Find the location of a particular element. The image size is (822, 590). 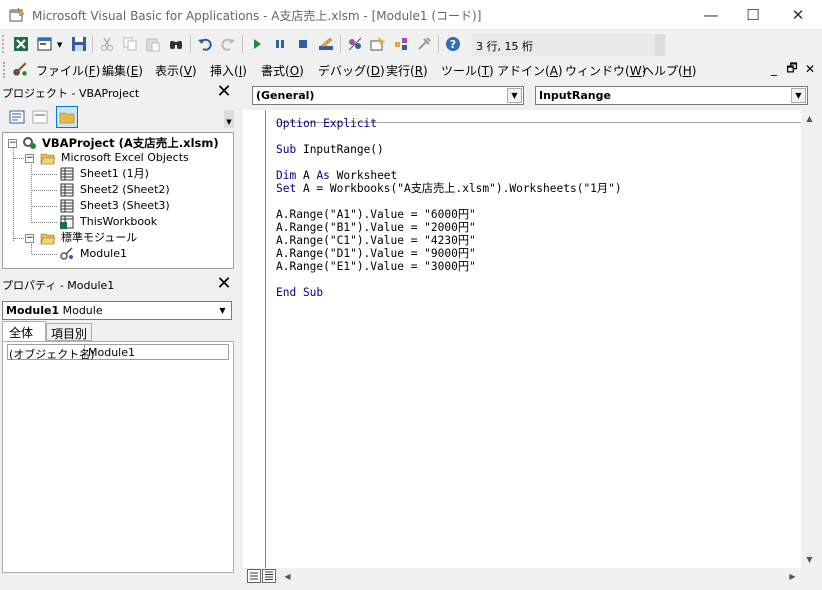

find-icon is located at coordinates (176, 44).